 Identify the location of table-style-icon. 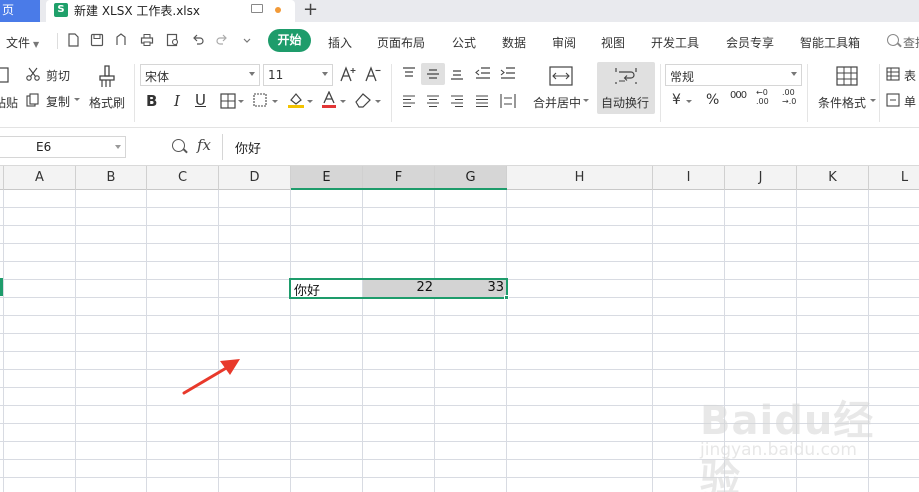
(893, 74).